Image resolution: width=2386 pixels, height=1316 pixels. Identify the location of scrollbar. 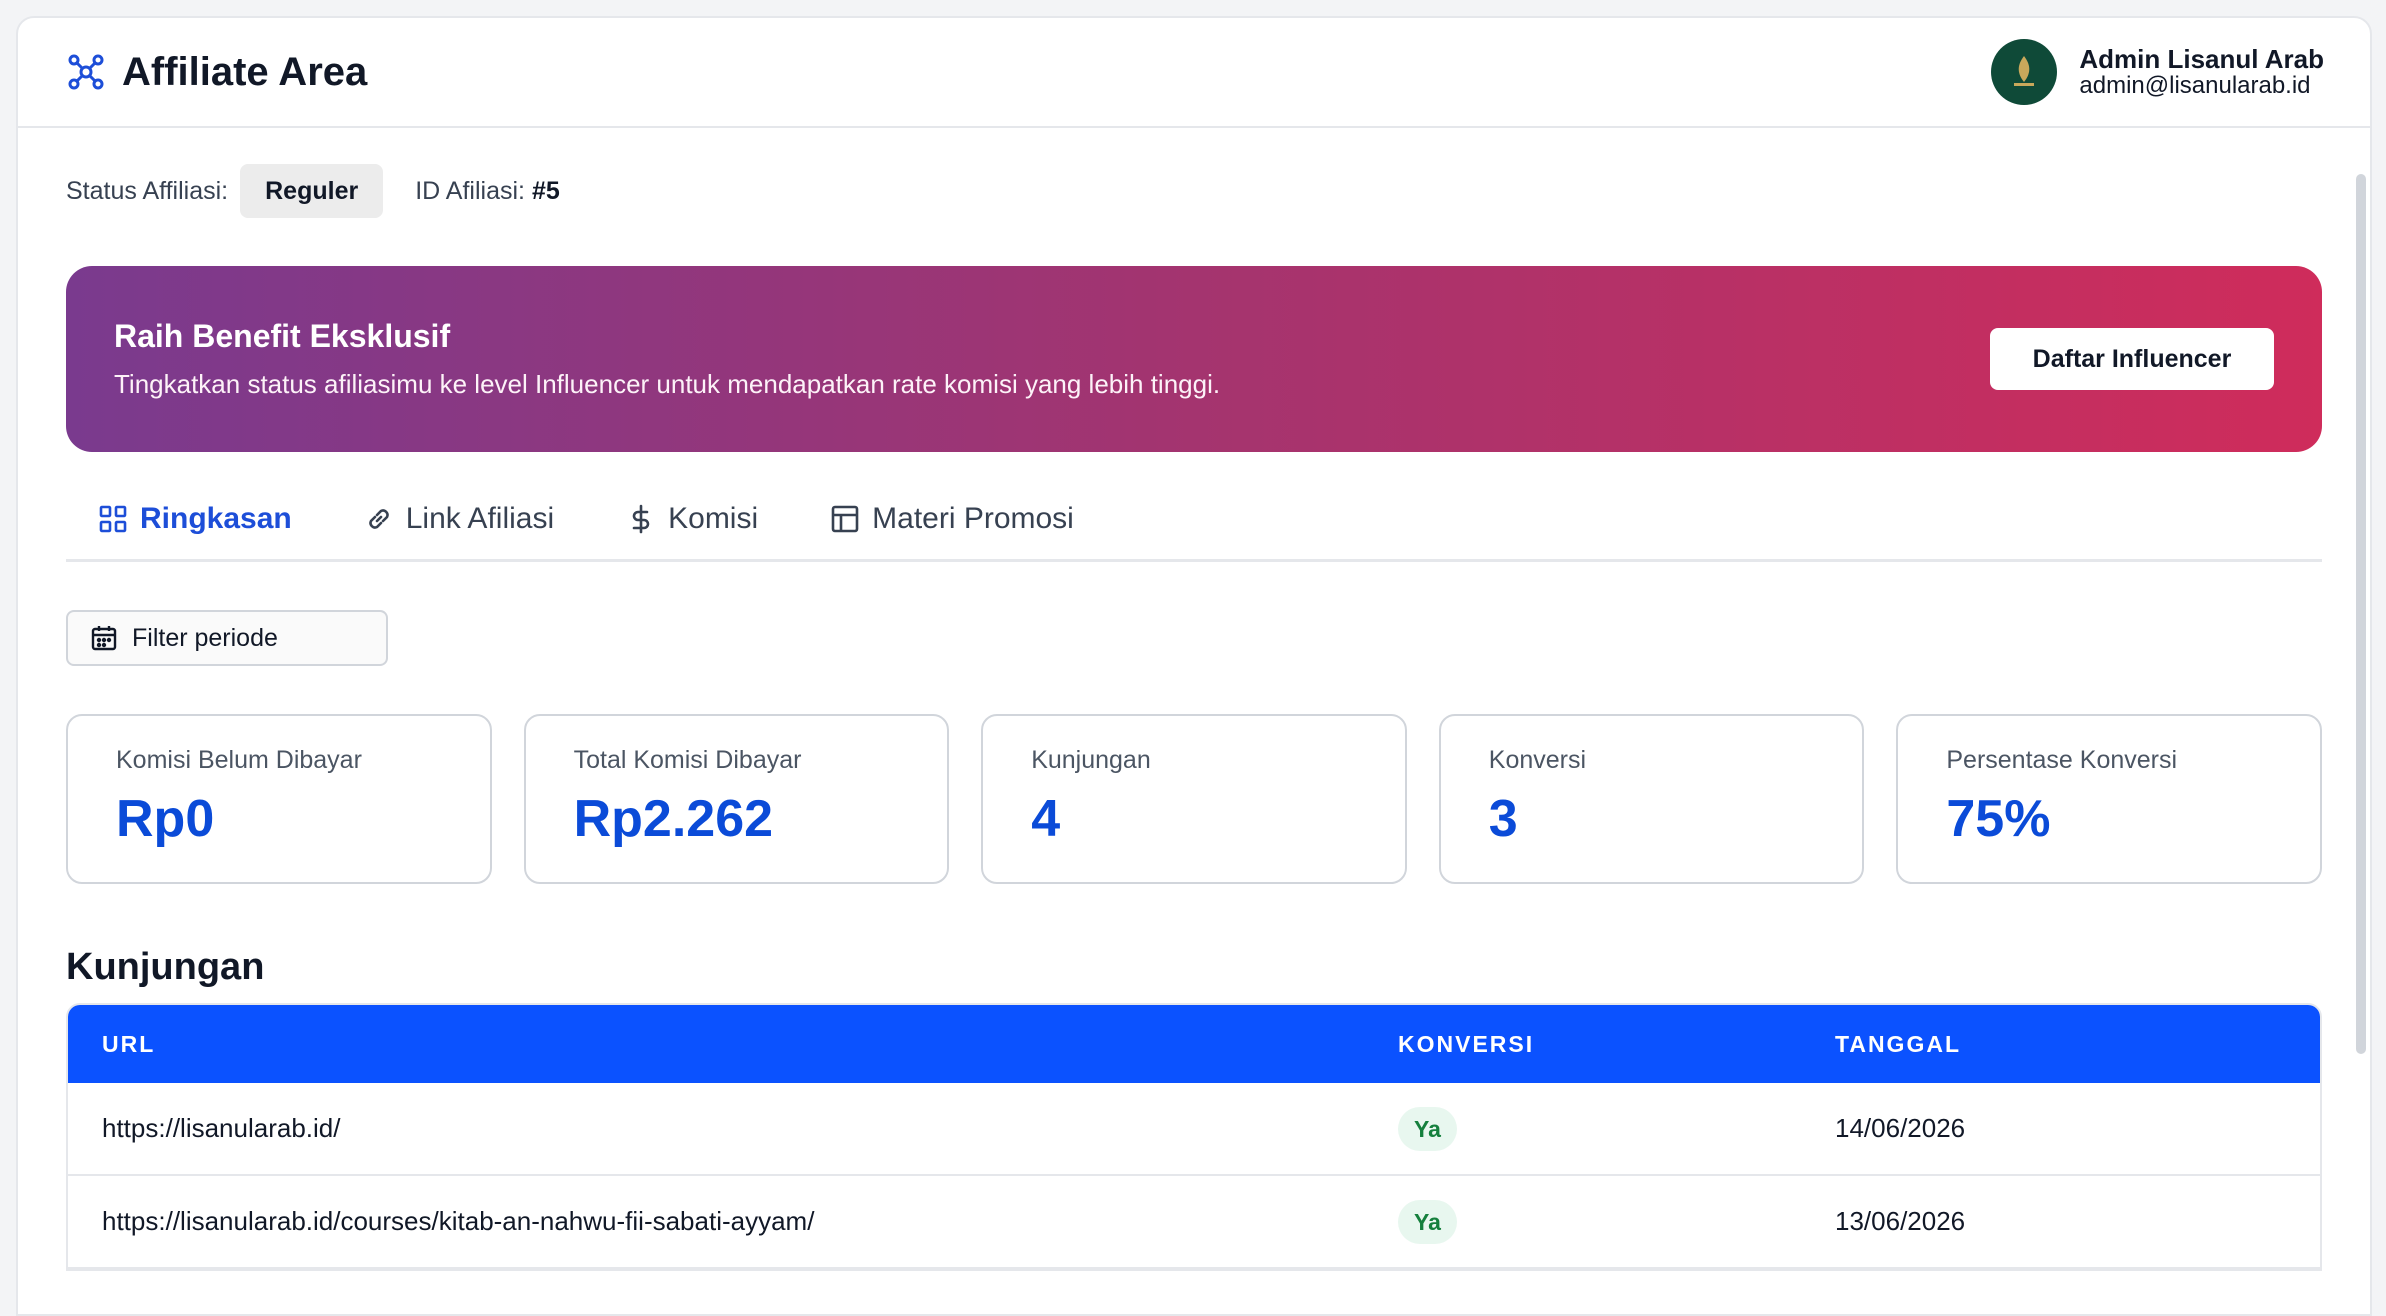
(2361, 614).